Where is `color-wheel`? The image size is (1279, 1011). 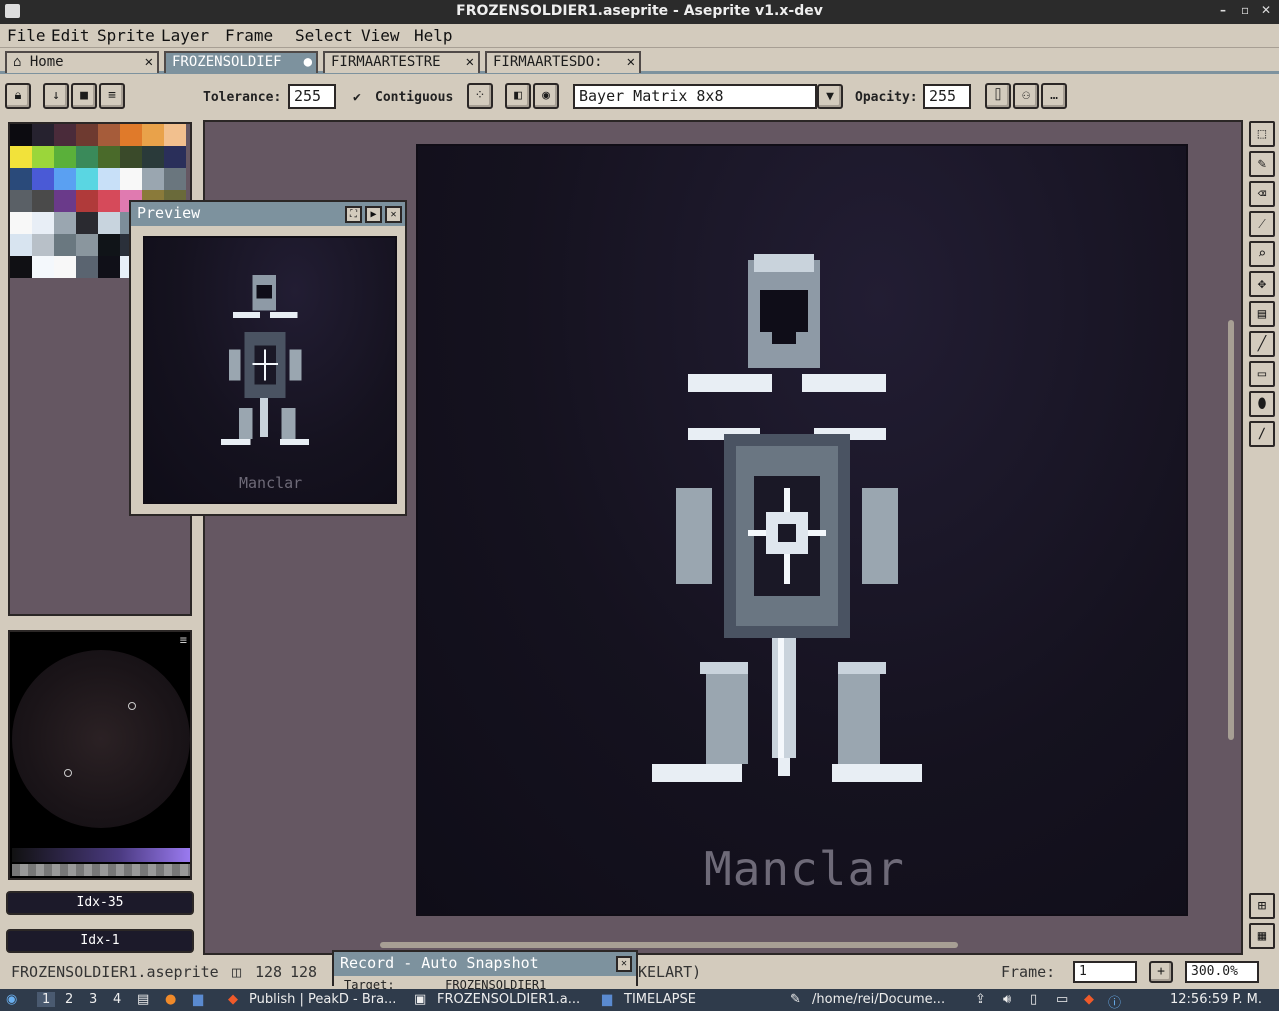
color-wheel is located at coordinates (101, 739).